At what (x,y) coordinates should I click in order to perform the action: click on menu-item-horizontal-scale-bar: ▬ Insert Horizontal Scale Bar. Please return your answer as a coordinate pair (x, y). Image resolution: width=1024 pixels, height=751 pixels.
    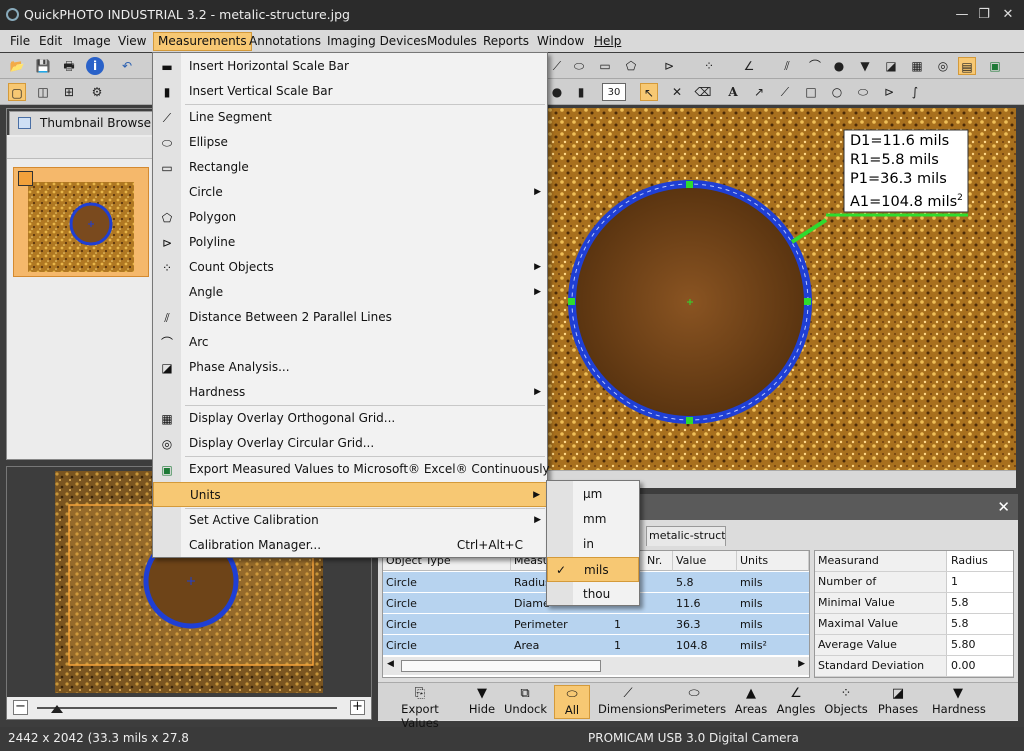
    Looking at the image, I should click on (350, 66).